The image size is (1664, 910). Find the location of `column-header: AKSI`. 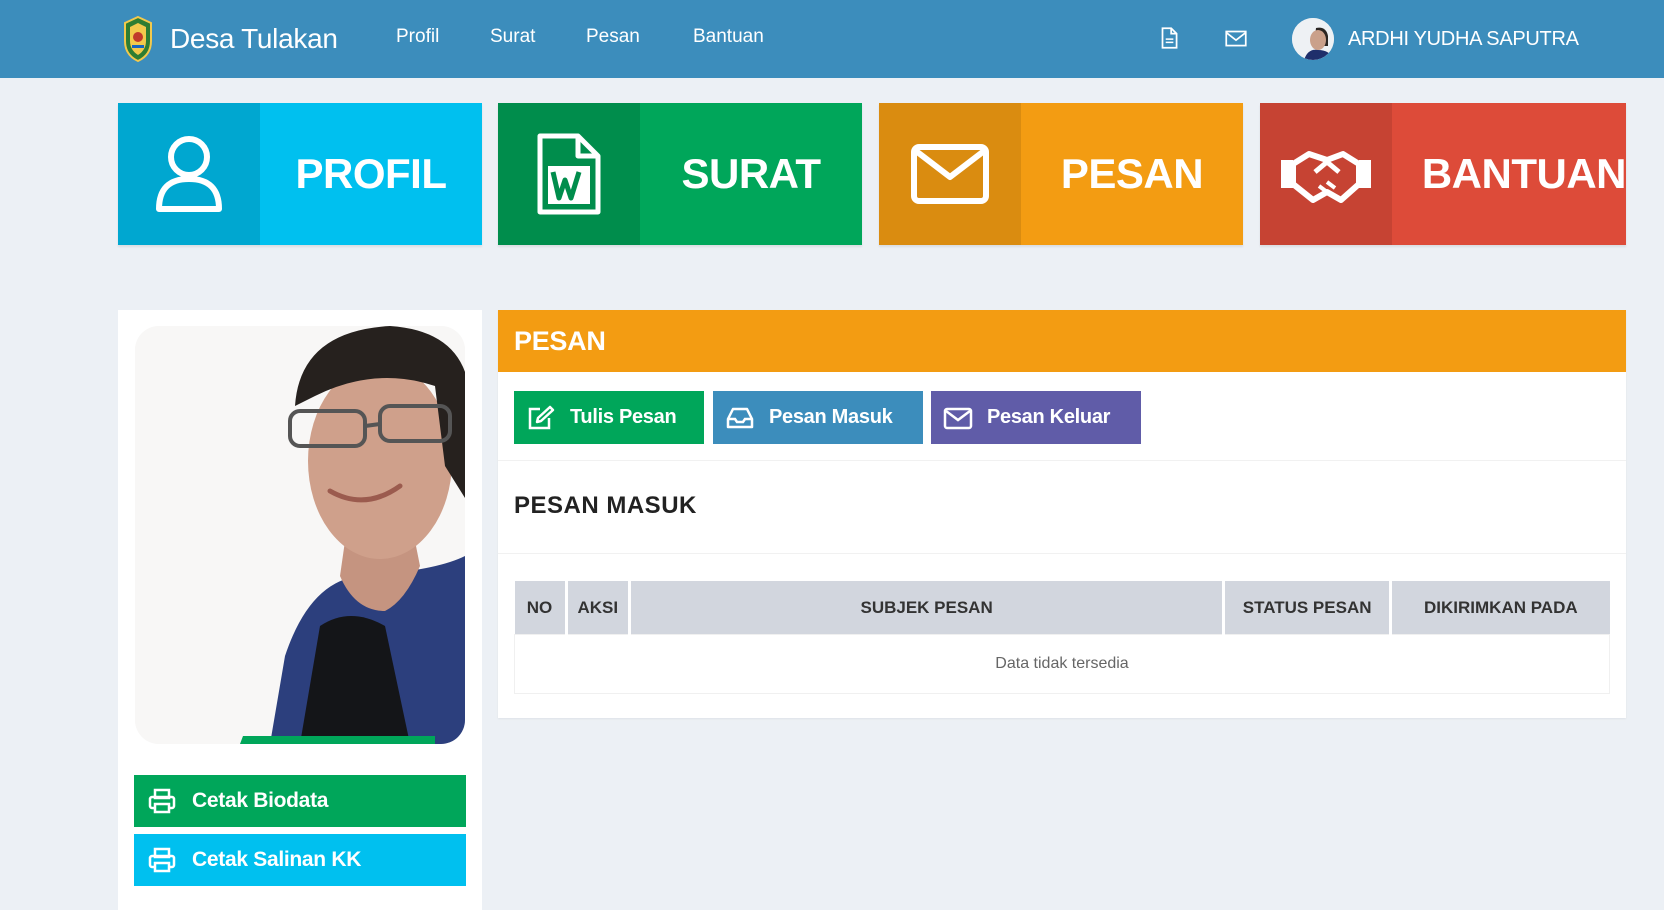

column-header: AKSI is located at coordinates (599, 608).